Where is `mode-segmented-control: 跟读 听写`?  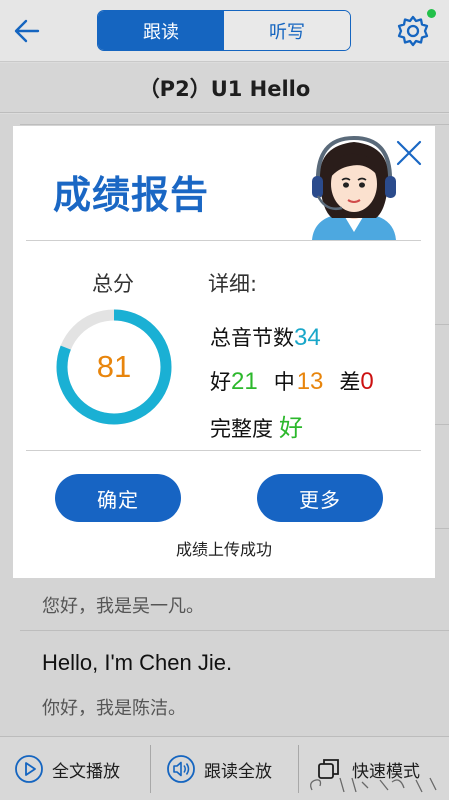 mode-segmented-control: 跟读 听写 is located at coordinates (224, 30).